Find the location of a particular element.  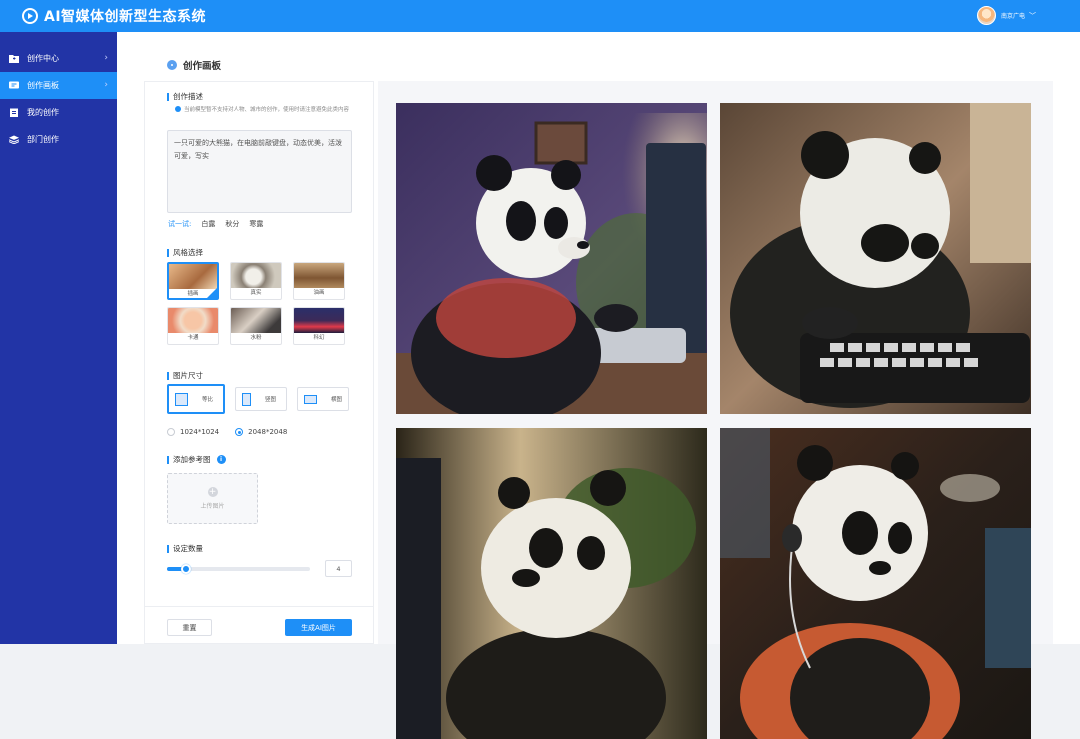

app-logo: AI智媒体创新型生态系统 is located at coordinates (114, 16).